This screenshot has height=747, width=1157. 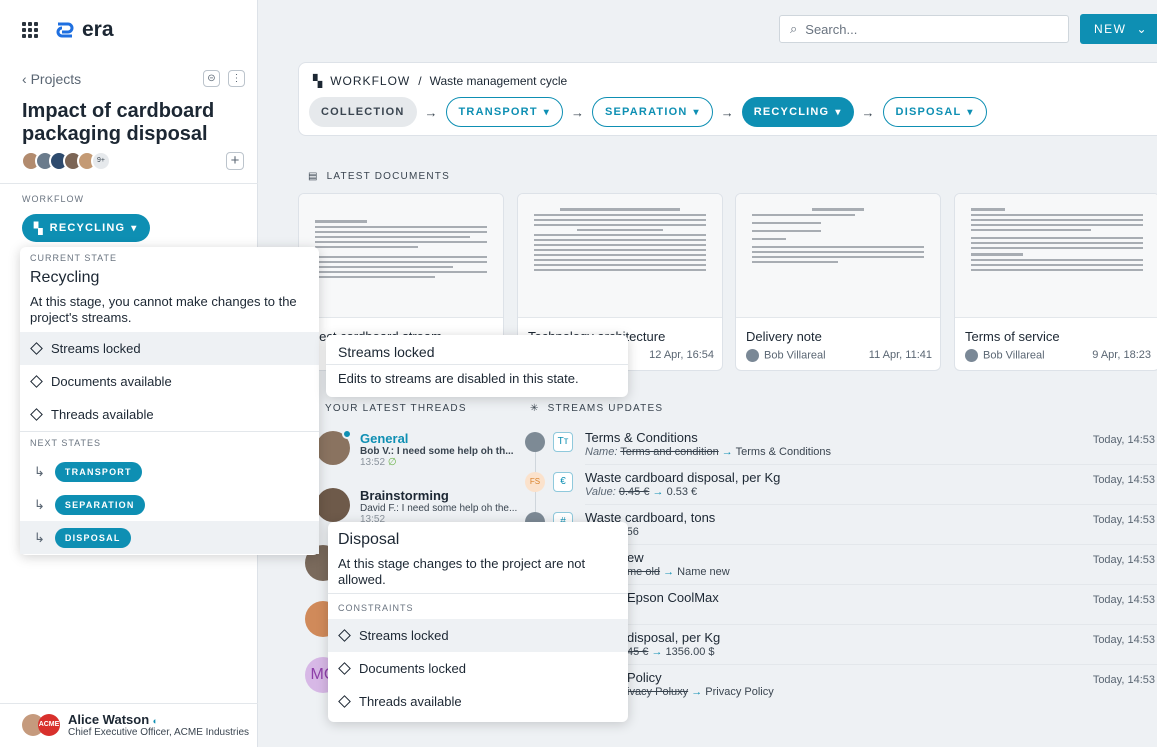 I want to click on stream-change: ivacy Poluxy → Privacy Policy, so click(x=700, y=692).